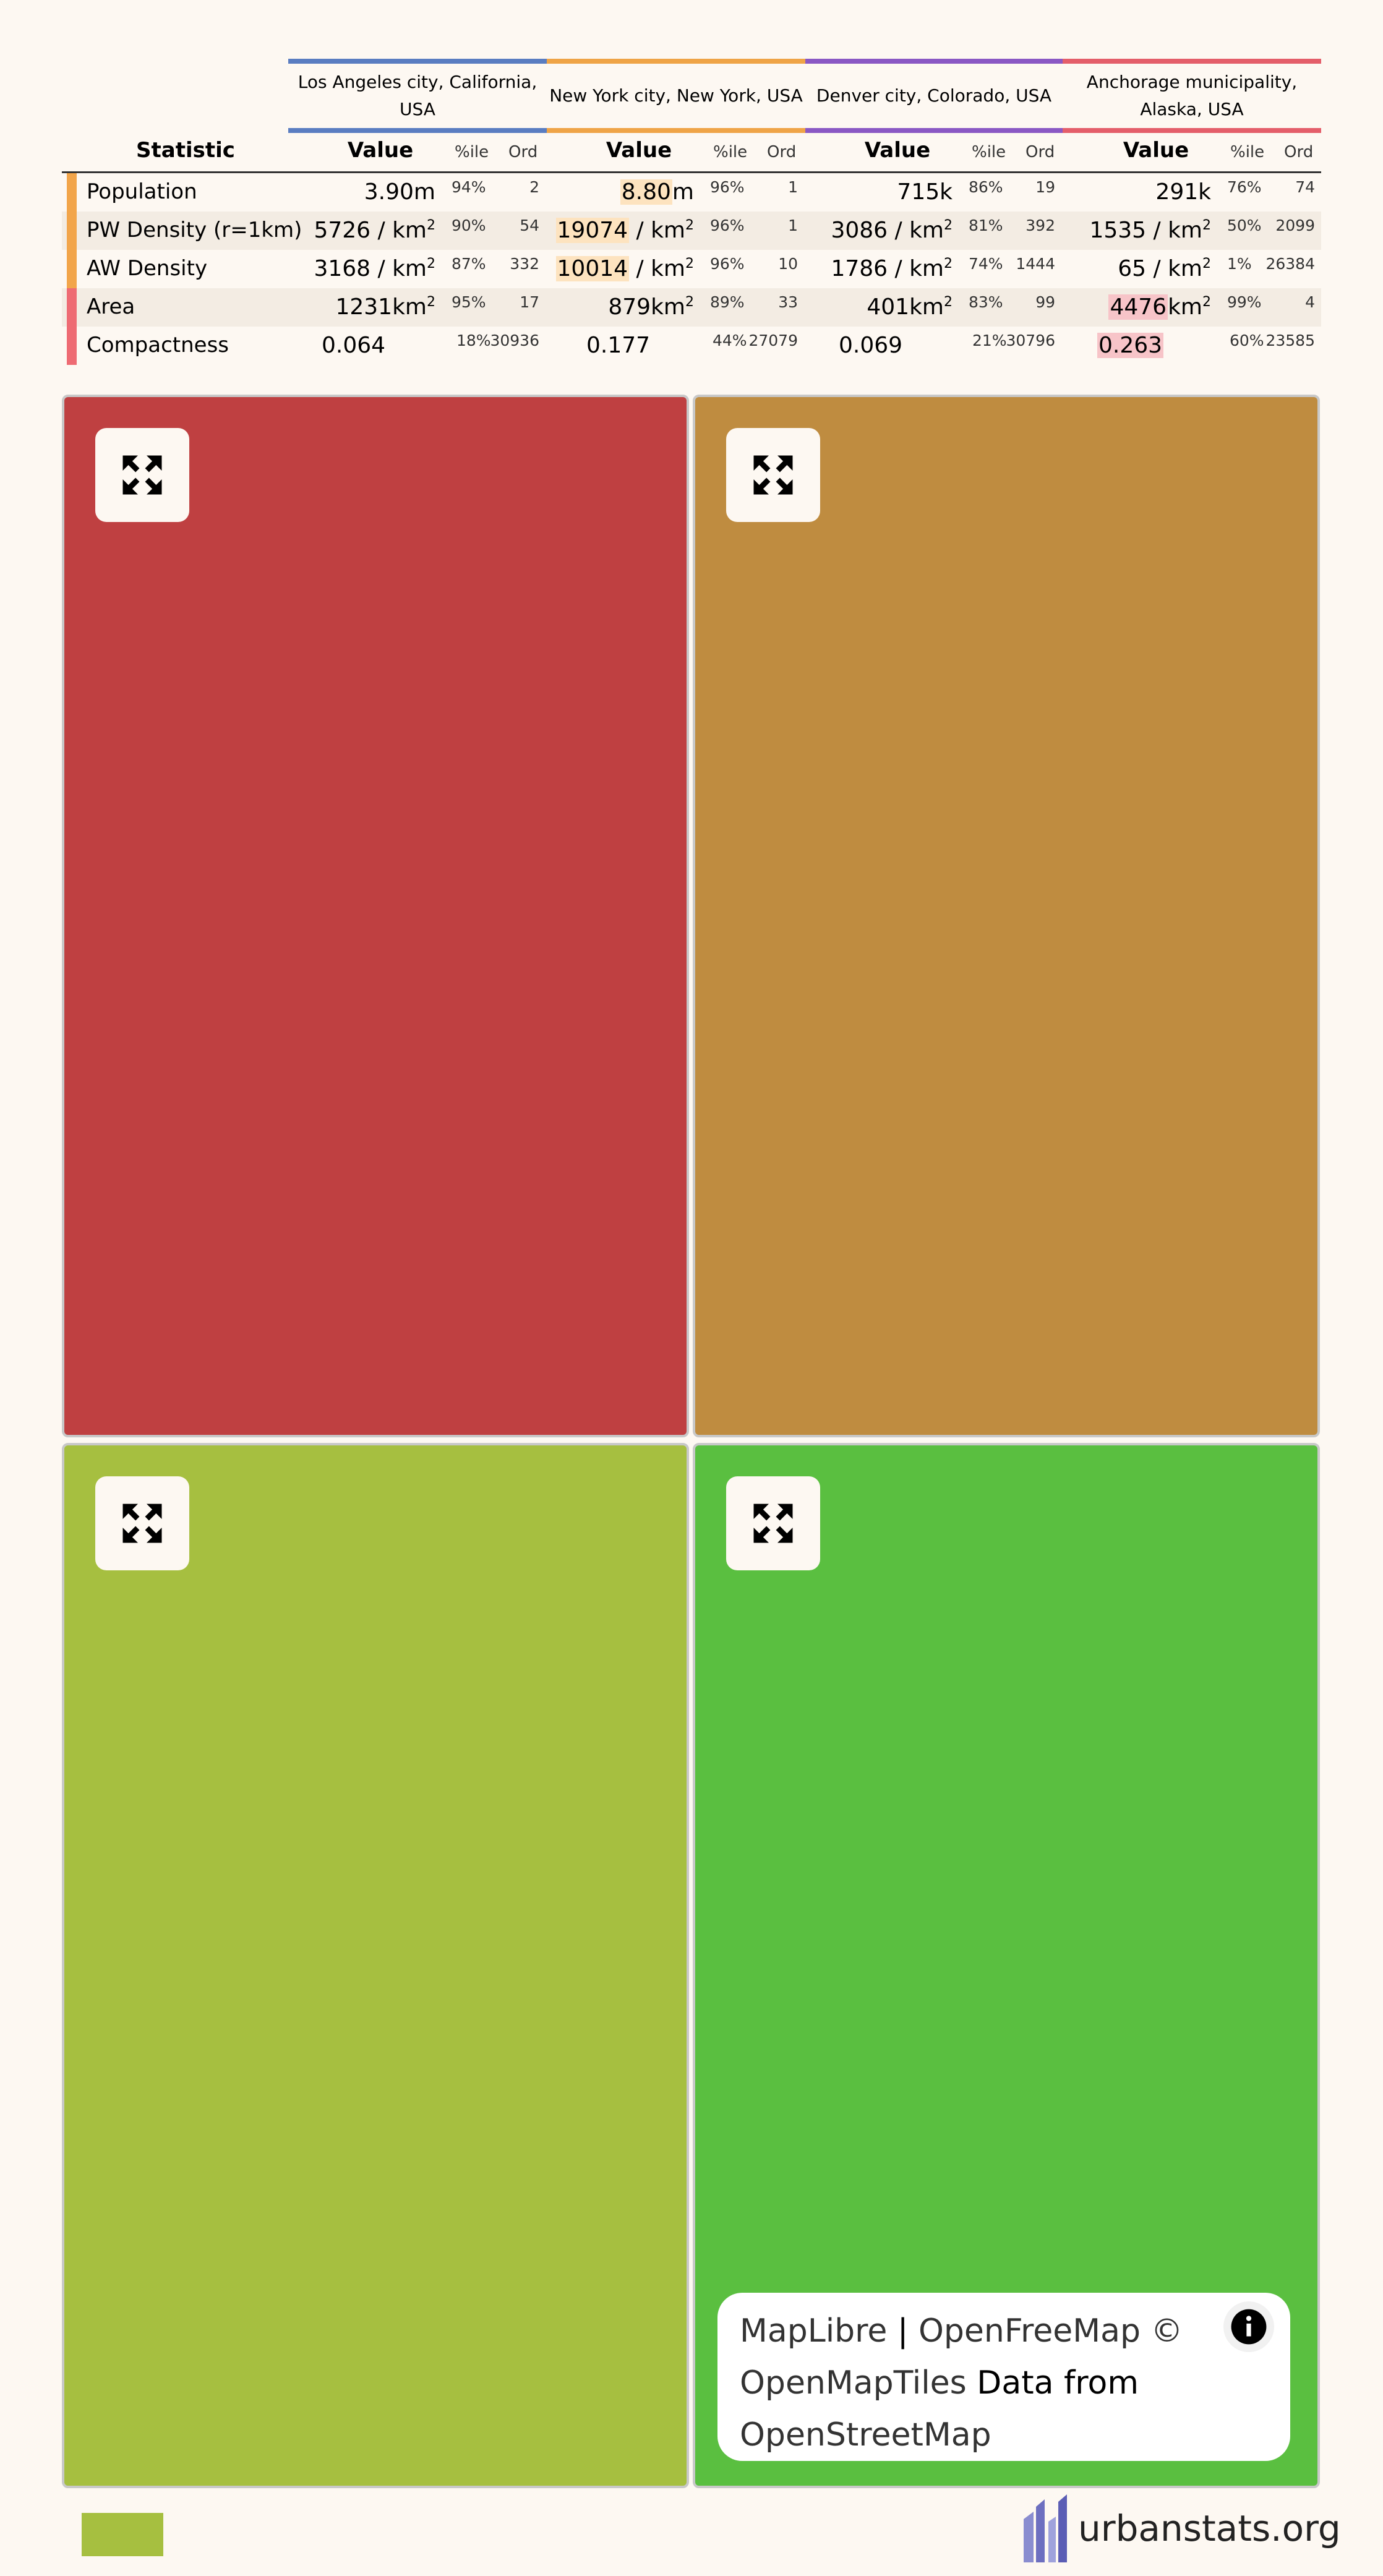 Image resolution: width=1383 pixels, height=2576 pixels. I want to click on value-number: 19074, so click(592, 231).